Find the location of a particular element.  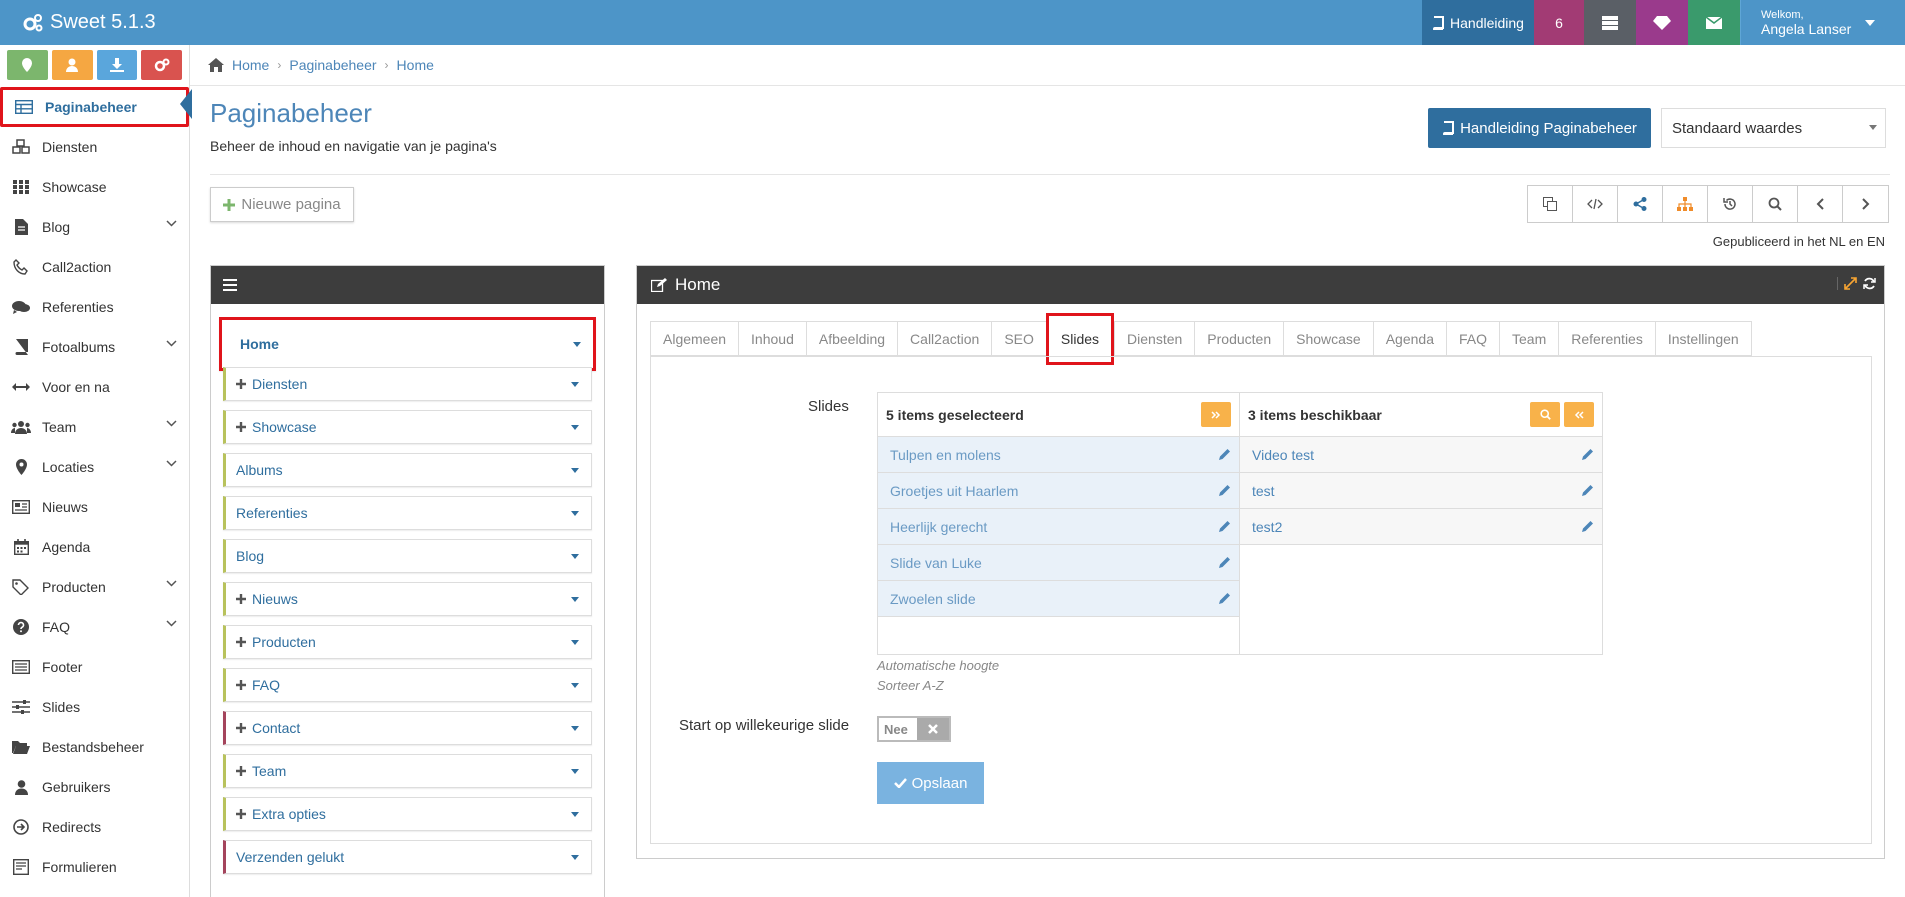

tab-showcase: Showcase is located at coordinates (1328, 338).